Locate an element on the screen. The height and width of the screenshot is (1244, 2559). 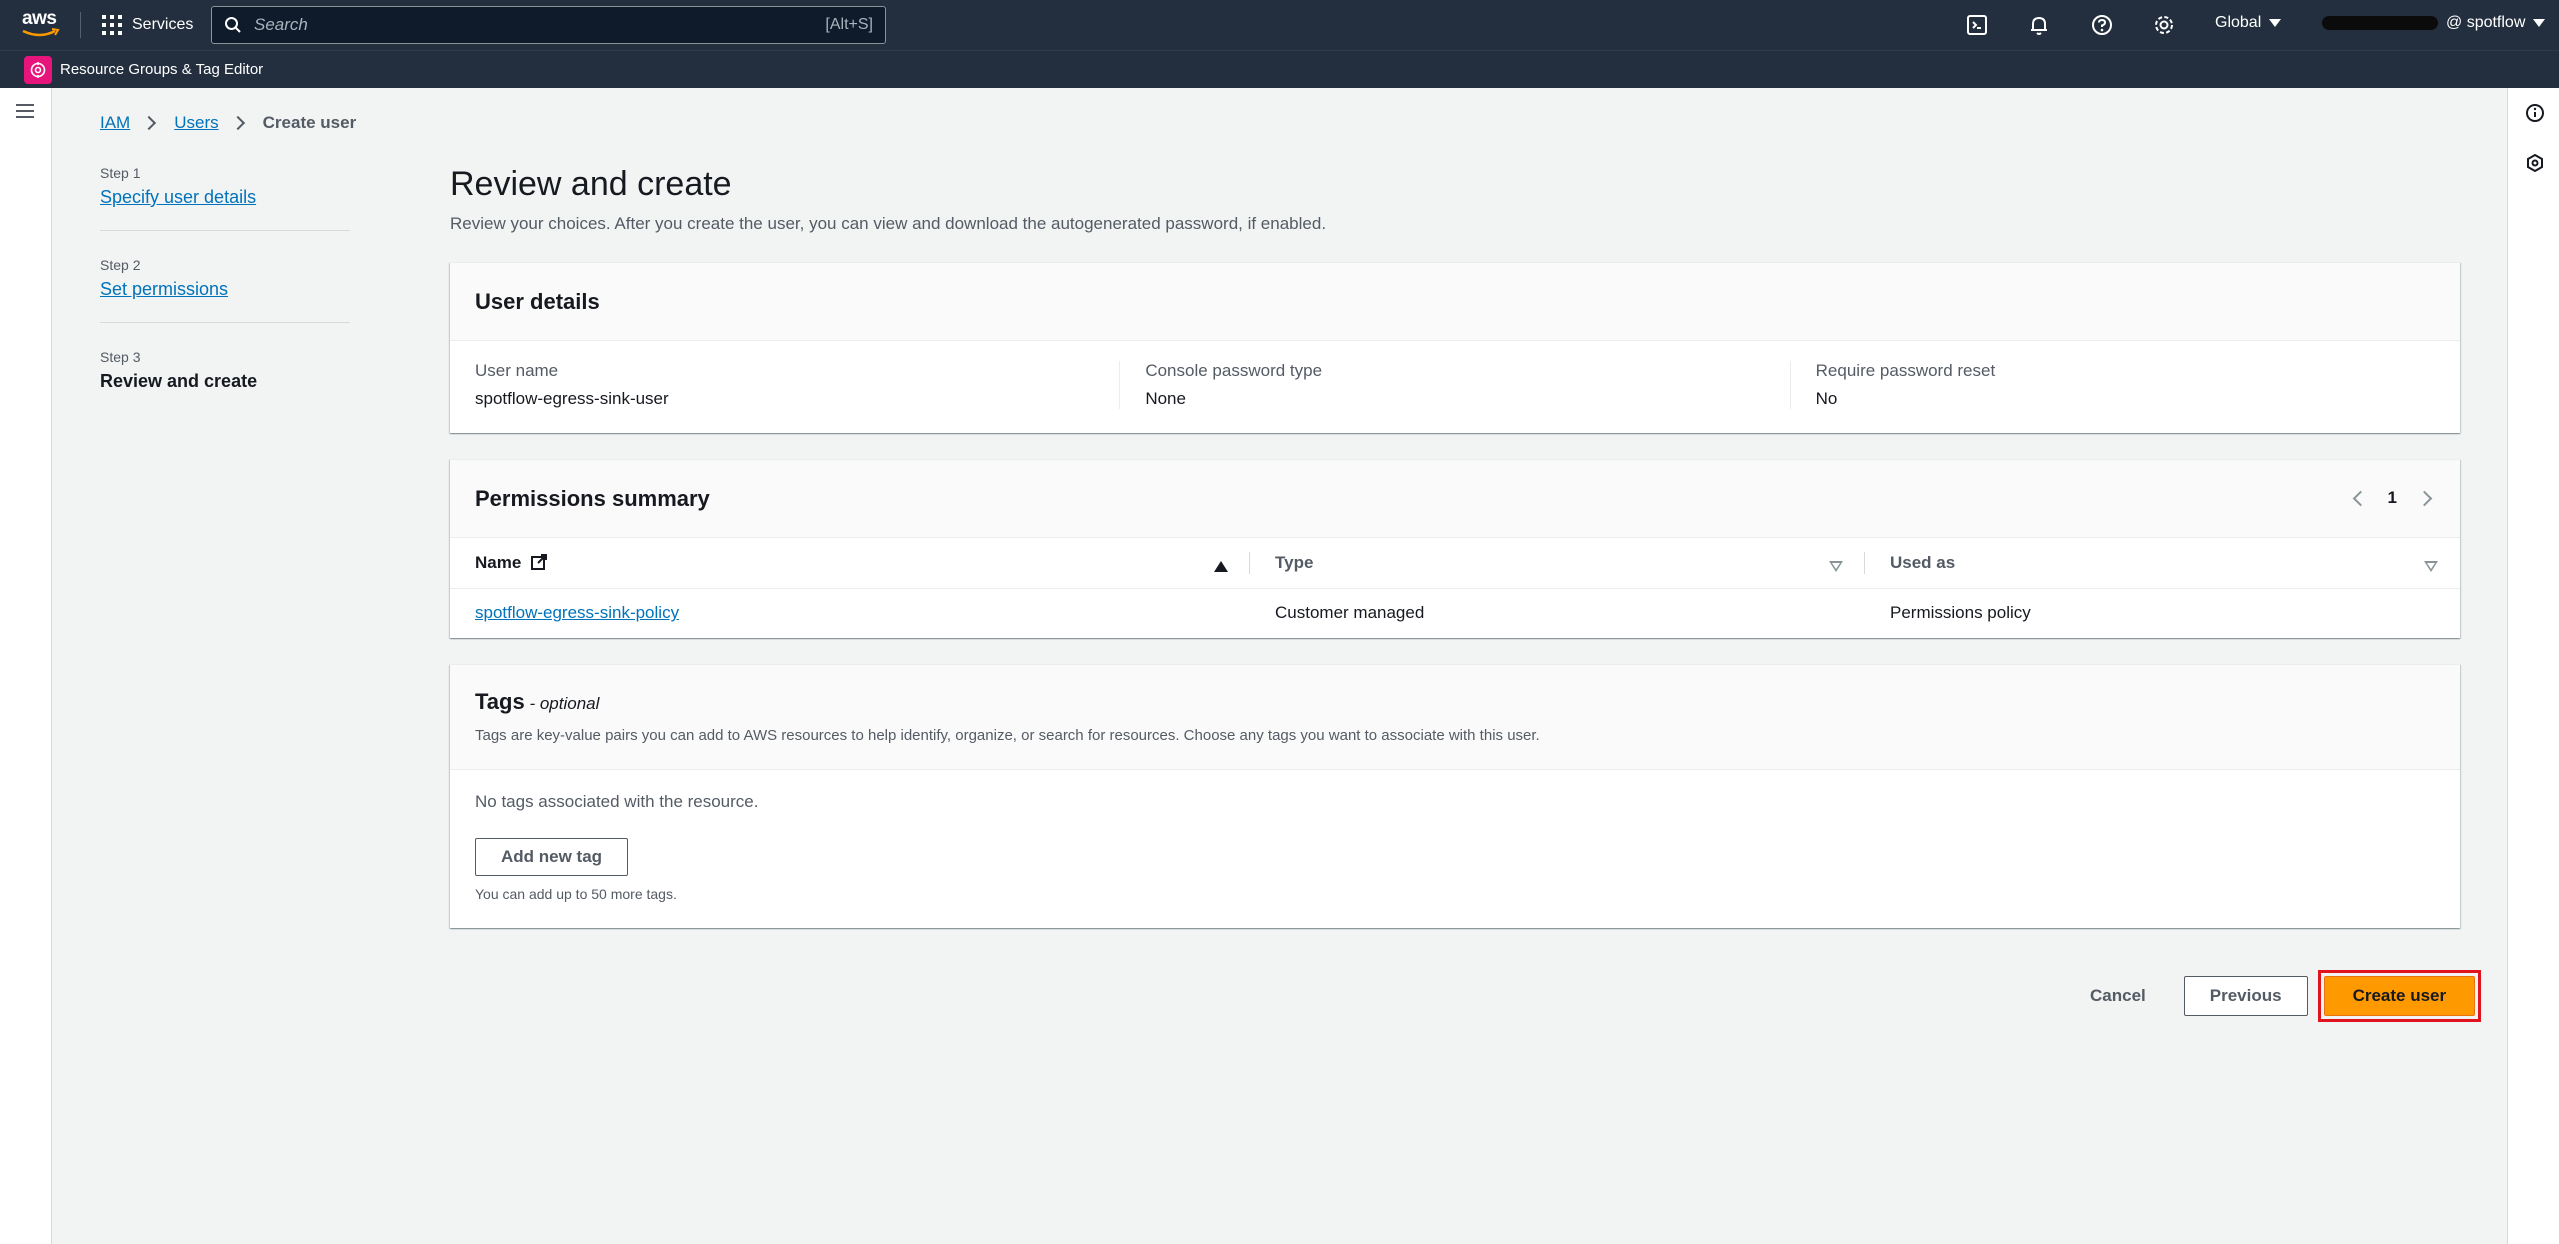
services-menu-button: Services is located at coordinates (147, 25).